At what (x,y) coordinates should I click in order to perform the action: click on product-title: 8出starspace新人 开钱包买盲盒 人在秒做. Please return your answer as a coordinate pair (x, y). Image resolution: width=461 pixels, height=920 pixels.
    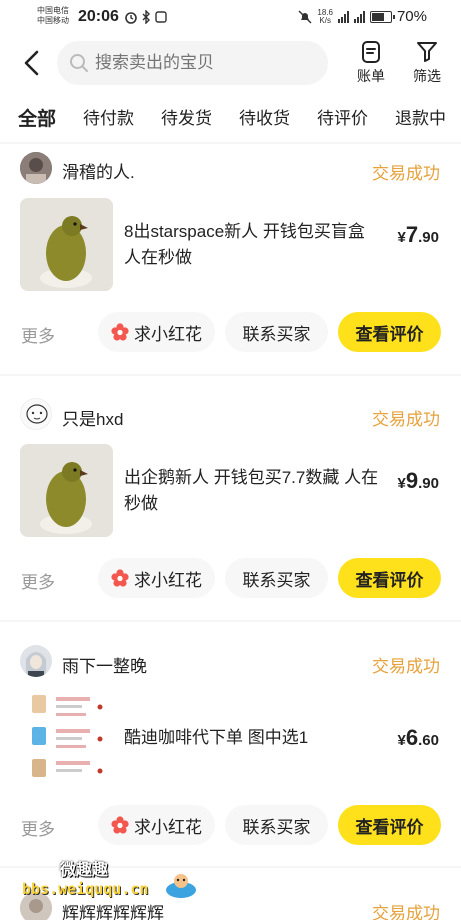
    Looking at the image, I should click on (254, 245).